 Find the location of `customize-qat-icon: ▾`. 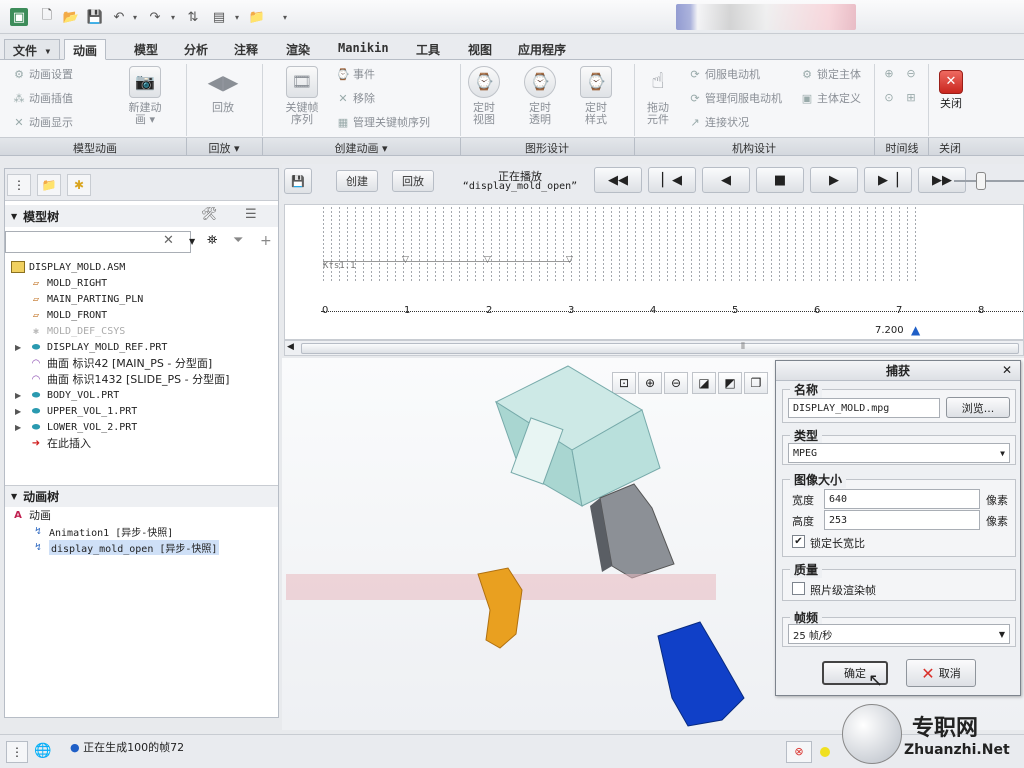

customize-qat-icon: ▾ is located at coordinates (285, 17).